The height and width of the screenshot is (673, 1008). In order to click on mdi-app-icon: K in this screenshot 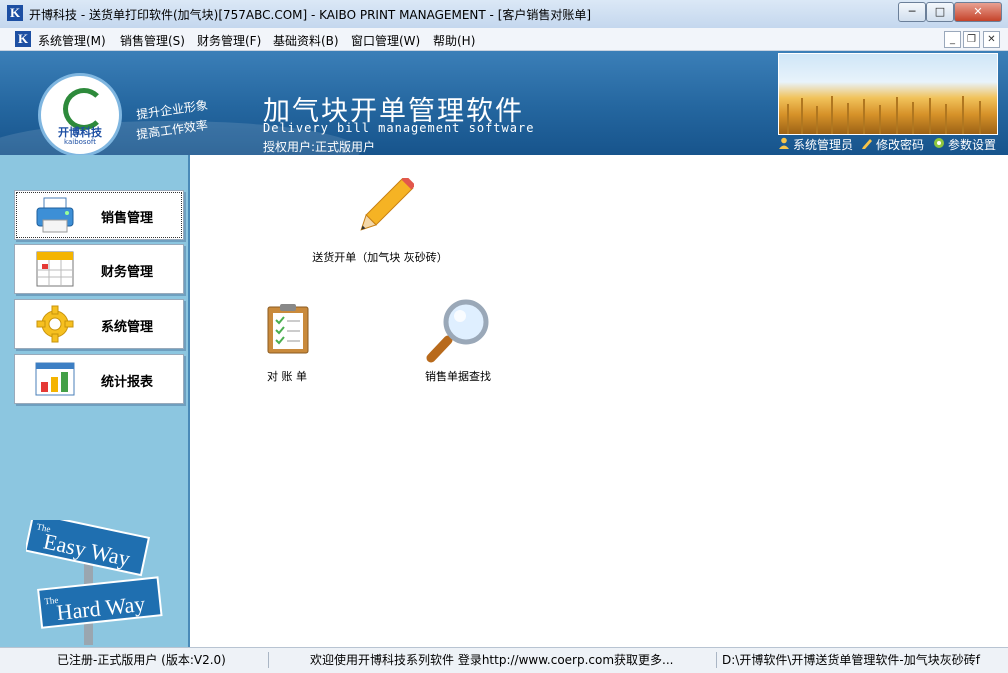, I will do `click(23, 39)`.